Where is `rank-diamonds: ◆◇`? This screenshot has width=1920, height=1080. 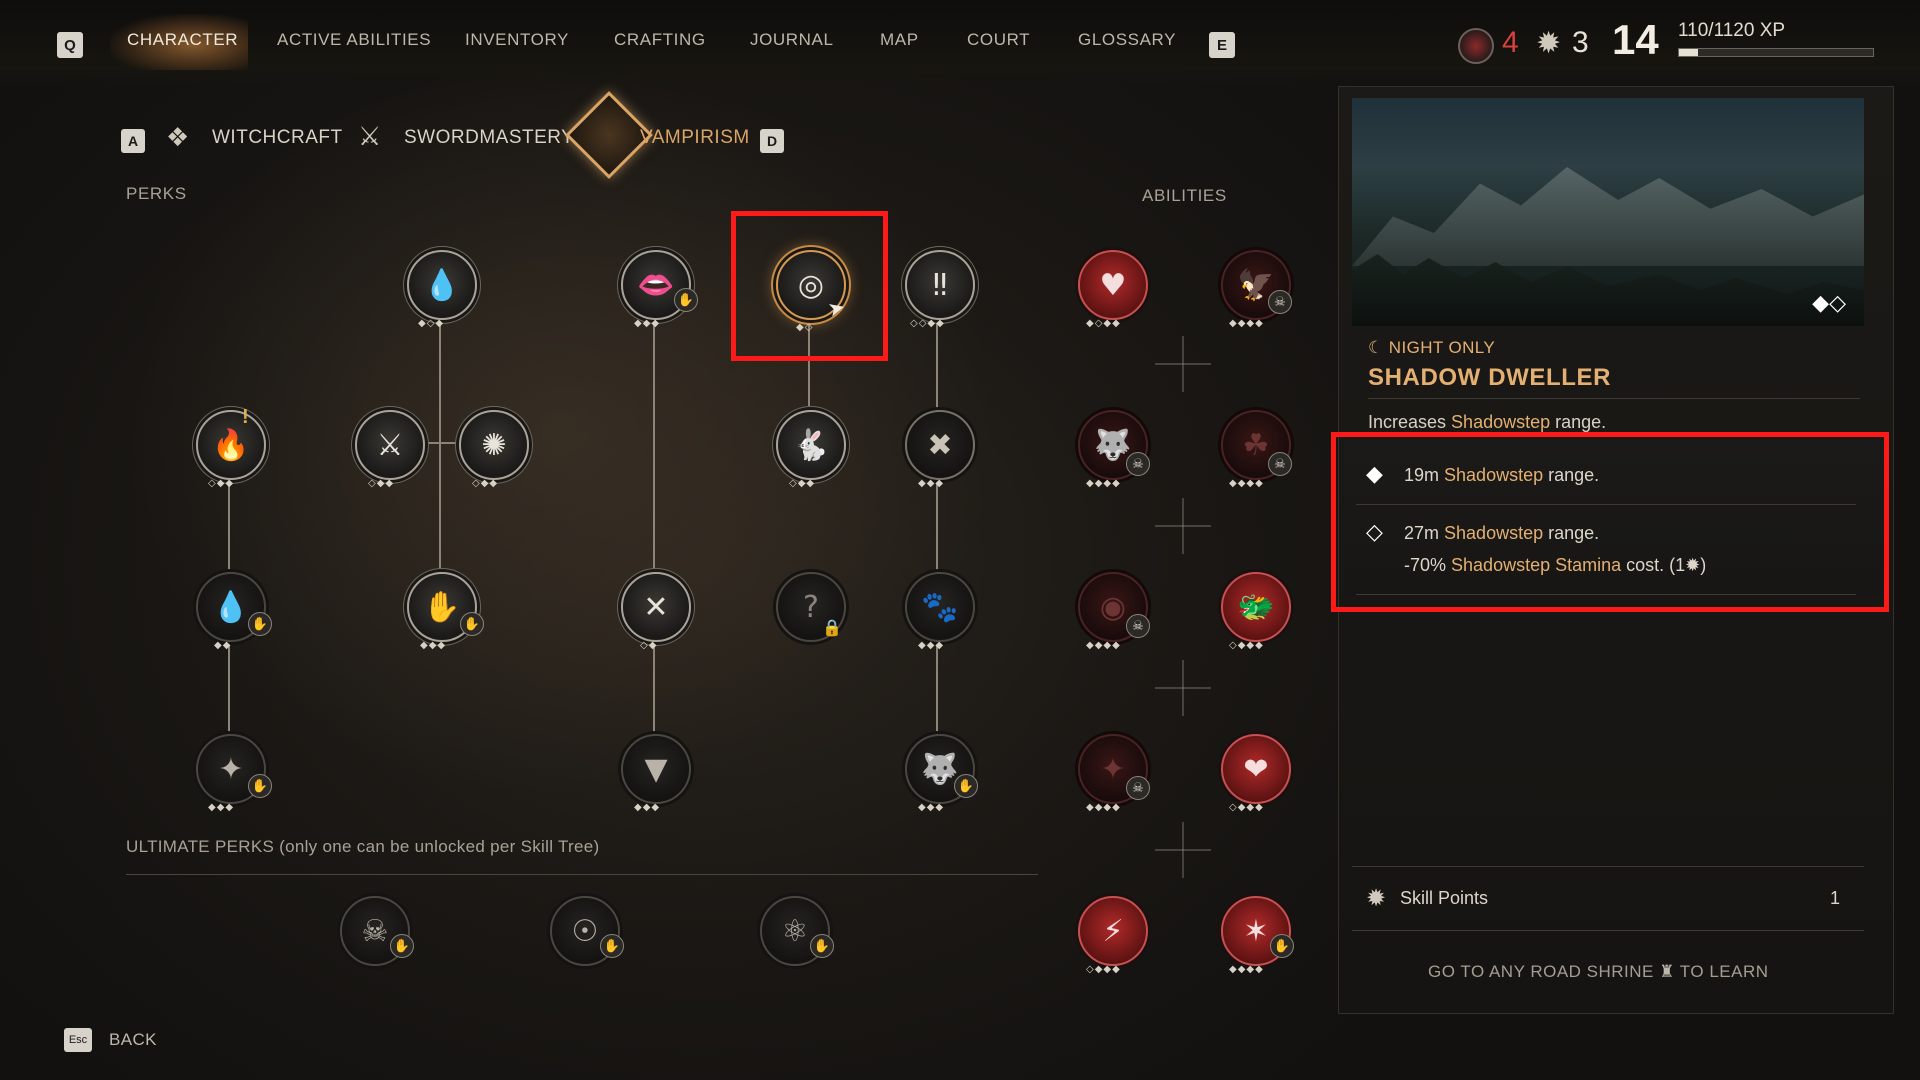
rank-diamonds: ◆◇ is located at coordinates (1829, 303).